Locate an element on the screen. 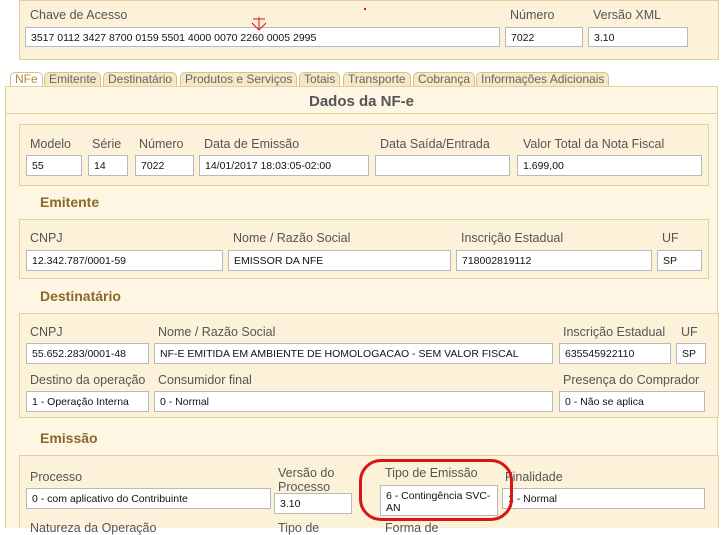  dest-nome-label: Nome / Razão Social is located at coordinates (217, 332).